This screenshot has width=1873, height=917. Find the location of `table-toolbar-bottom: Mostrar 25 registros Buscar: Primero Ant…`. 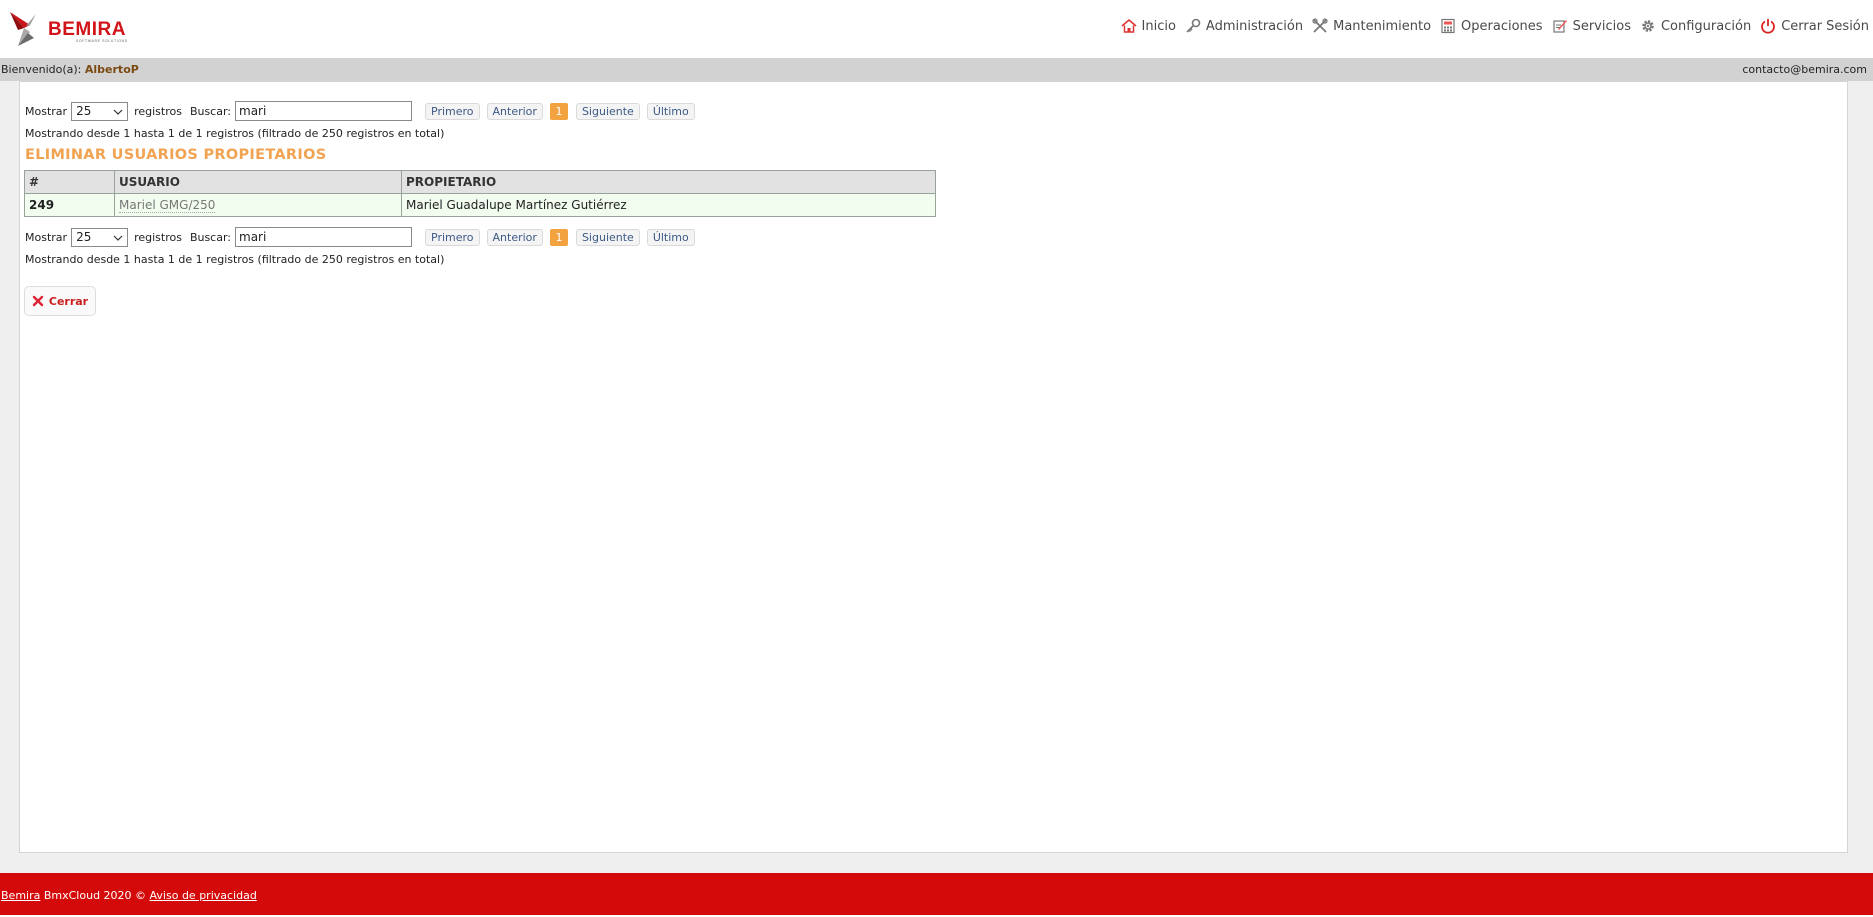

table-toolbar-bottom: Mostrar 25 registros Buscar: Primero Ant… is located at coordinates (363, 237).